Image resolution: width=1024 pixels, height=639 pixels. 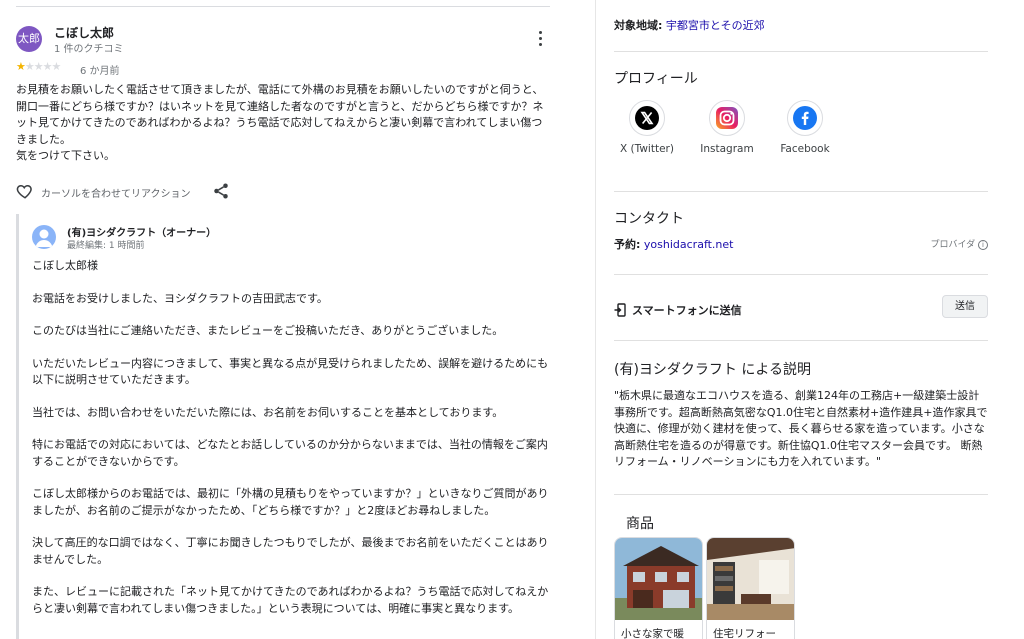 I want to click on contact-title: コンタクト, so click(x=649, y=219).